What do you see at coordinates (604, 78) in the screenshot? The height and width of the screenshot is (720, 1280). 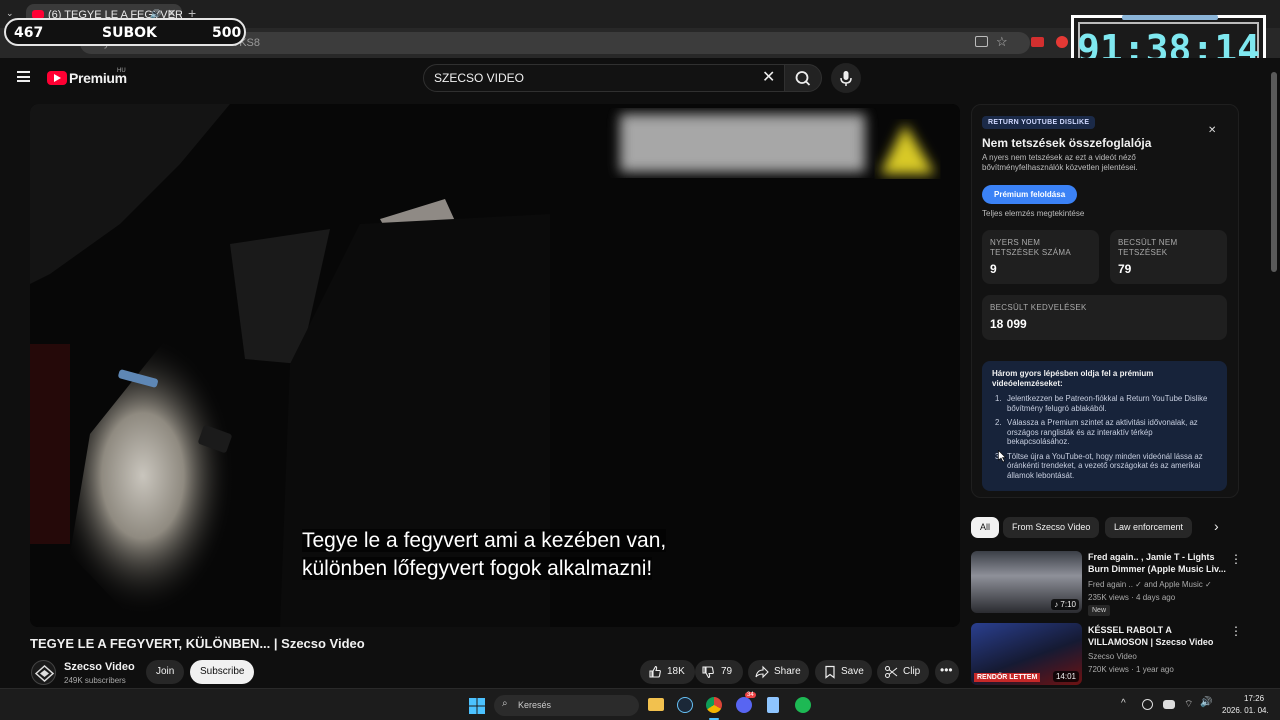 I see `search-input: SZECSO VIDEO` at bounding box center [604, 78].